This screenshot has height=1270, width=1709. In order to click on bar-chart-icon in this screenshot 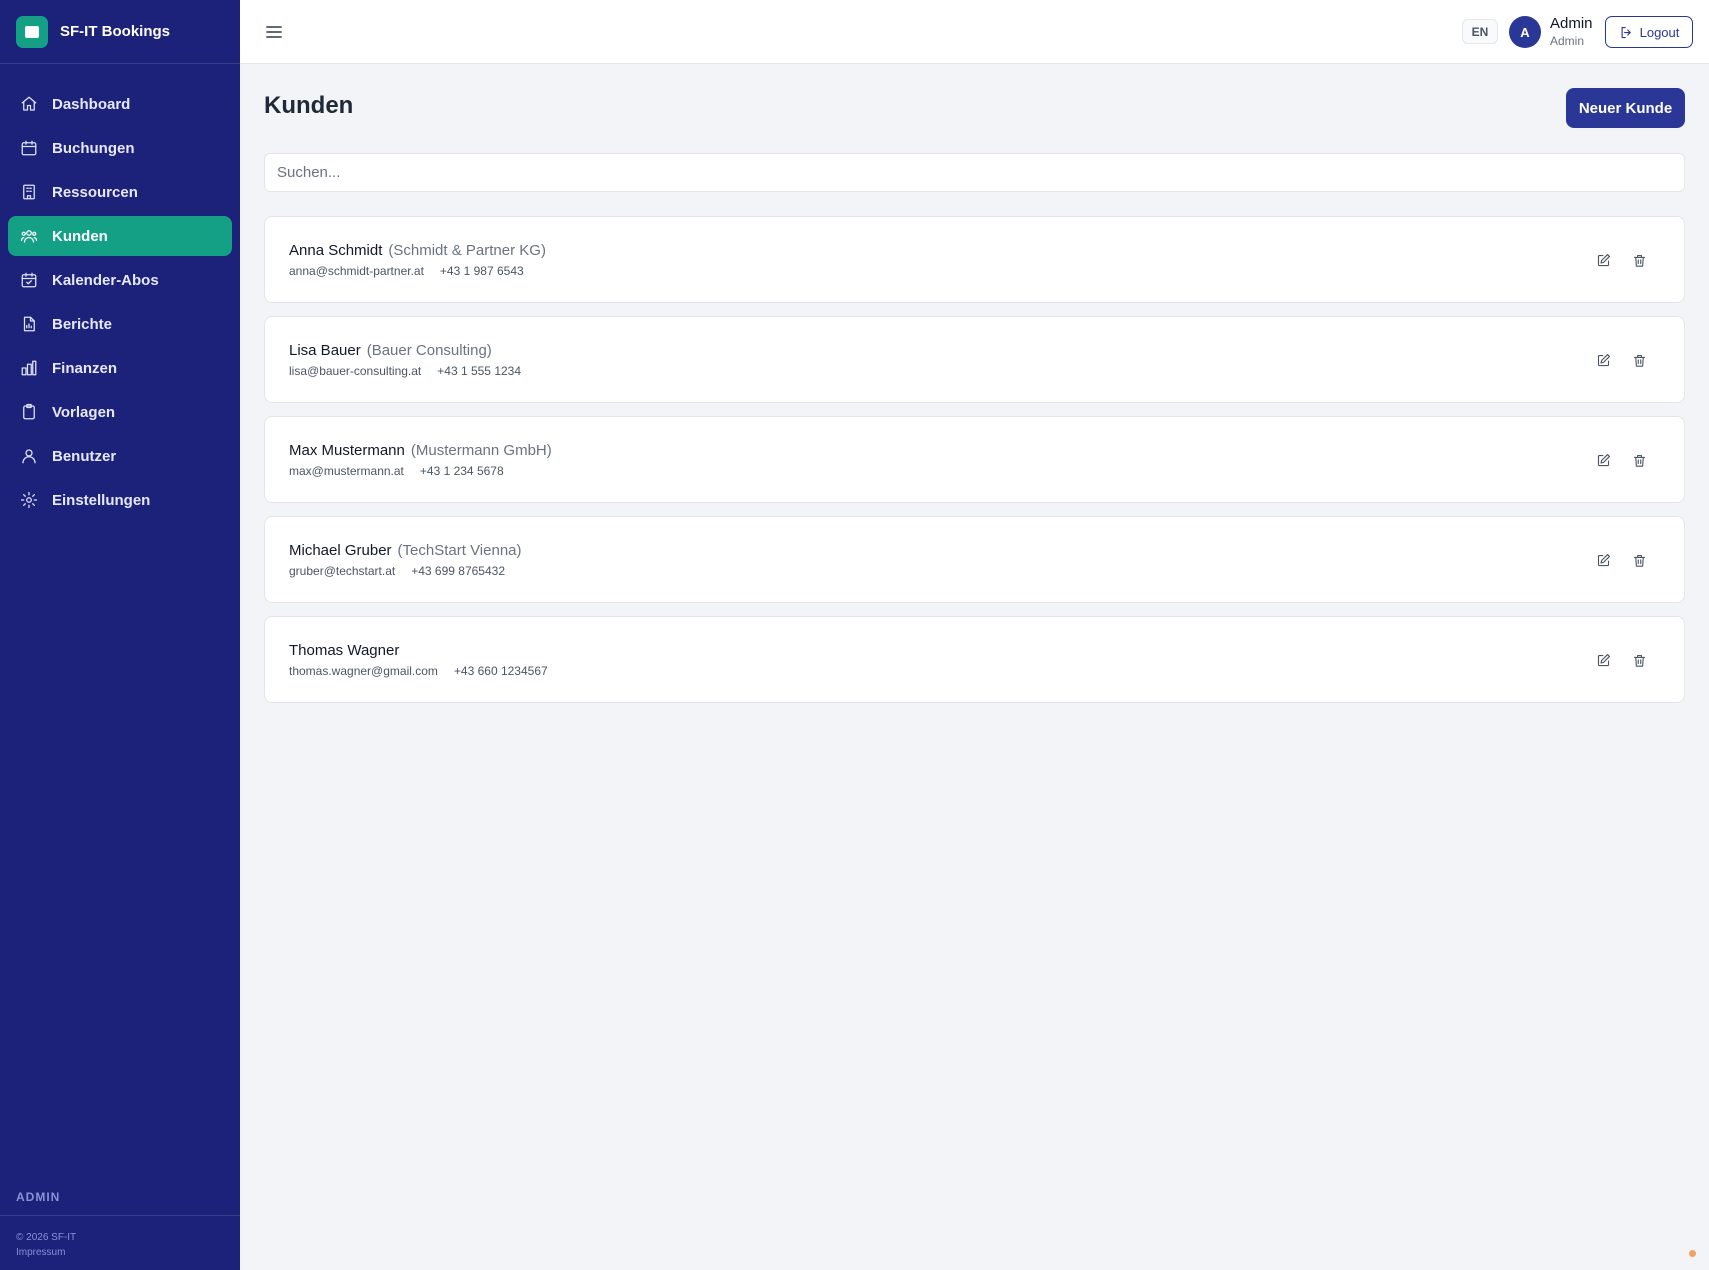, I will do `click(29, 368)`.